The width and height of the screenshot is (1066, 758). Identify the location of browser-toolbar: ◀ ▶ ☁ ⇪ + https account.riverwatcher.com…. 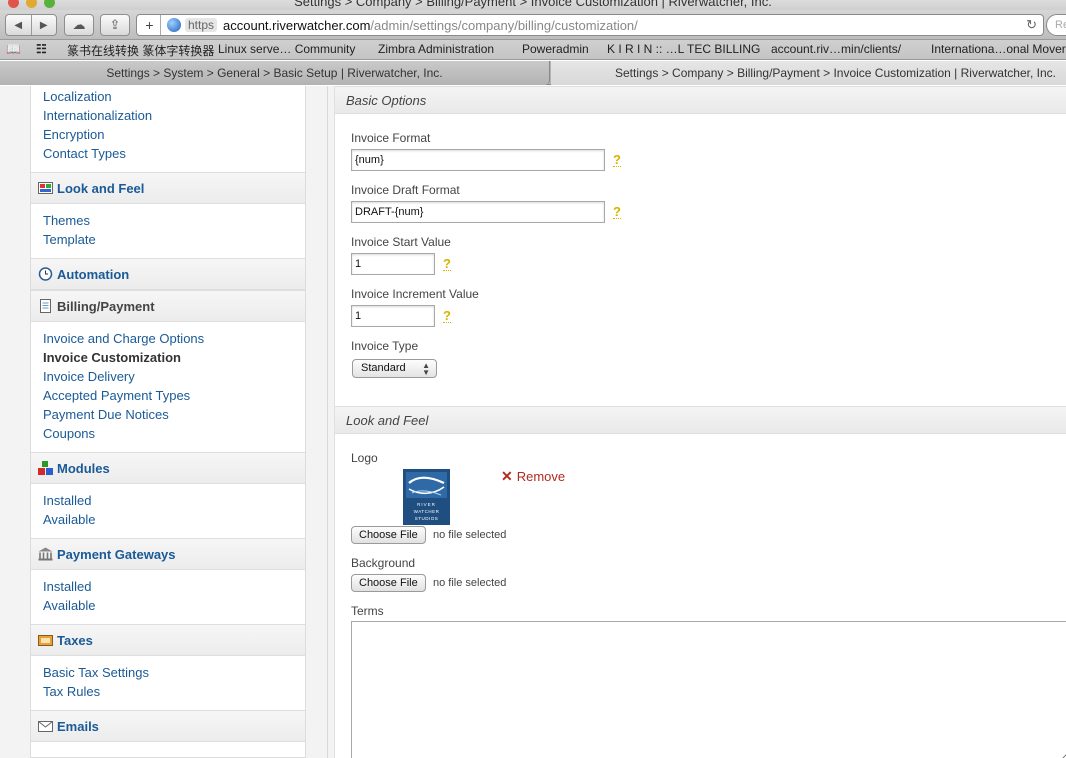
(533, 25).